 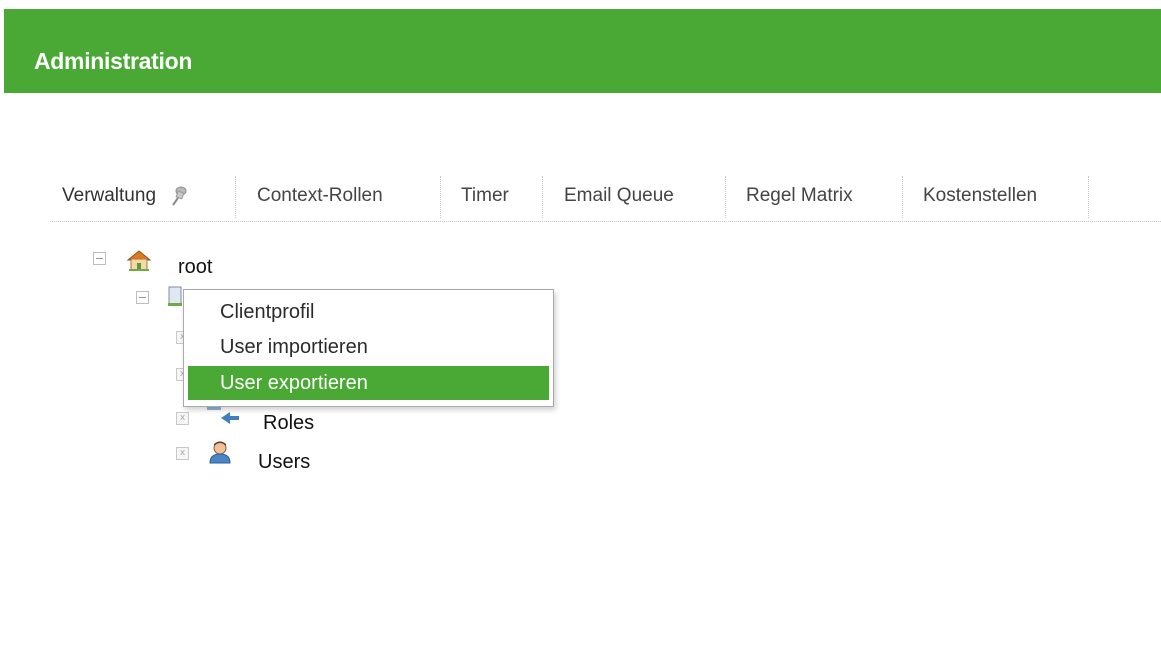 I want to click on tab-regel-matrix: Regel Matrix, so click(x=799, y=196).